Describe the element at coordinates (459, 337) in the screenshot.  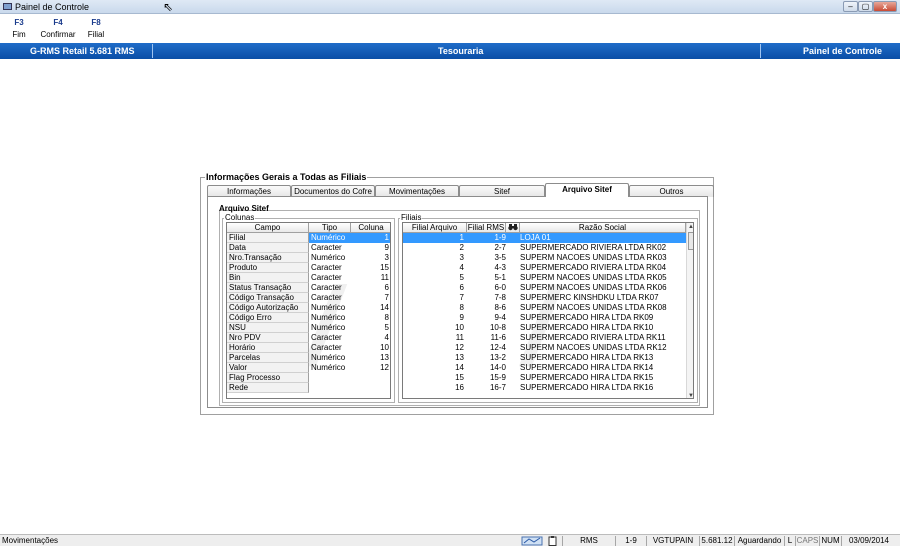
I see `filial-arquivo-cell: 11` at that location.